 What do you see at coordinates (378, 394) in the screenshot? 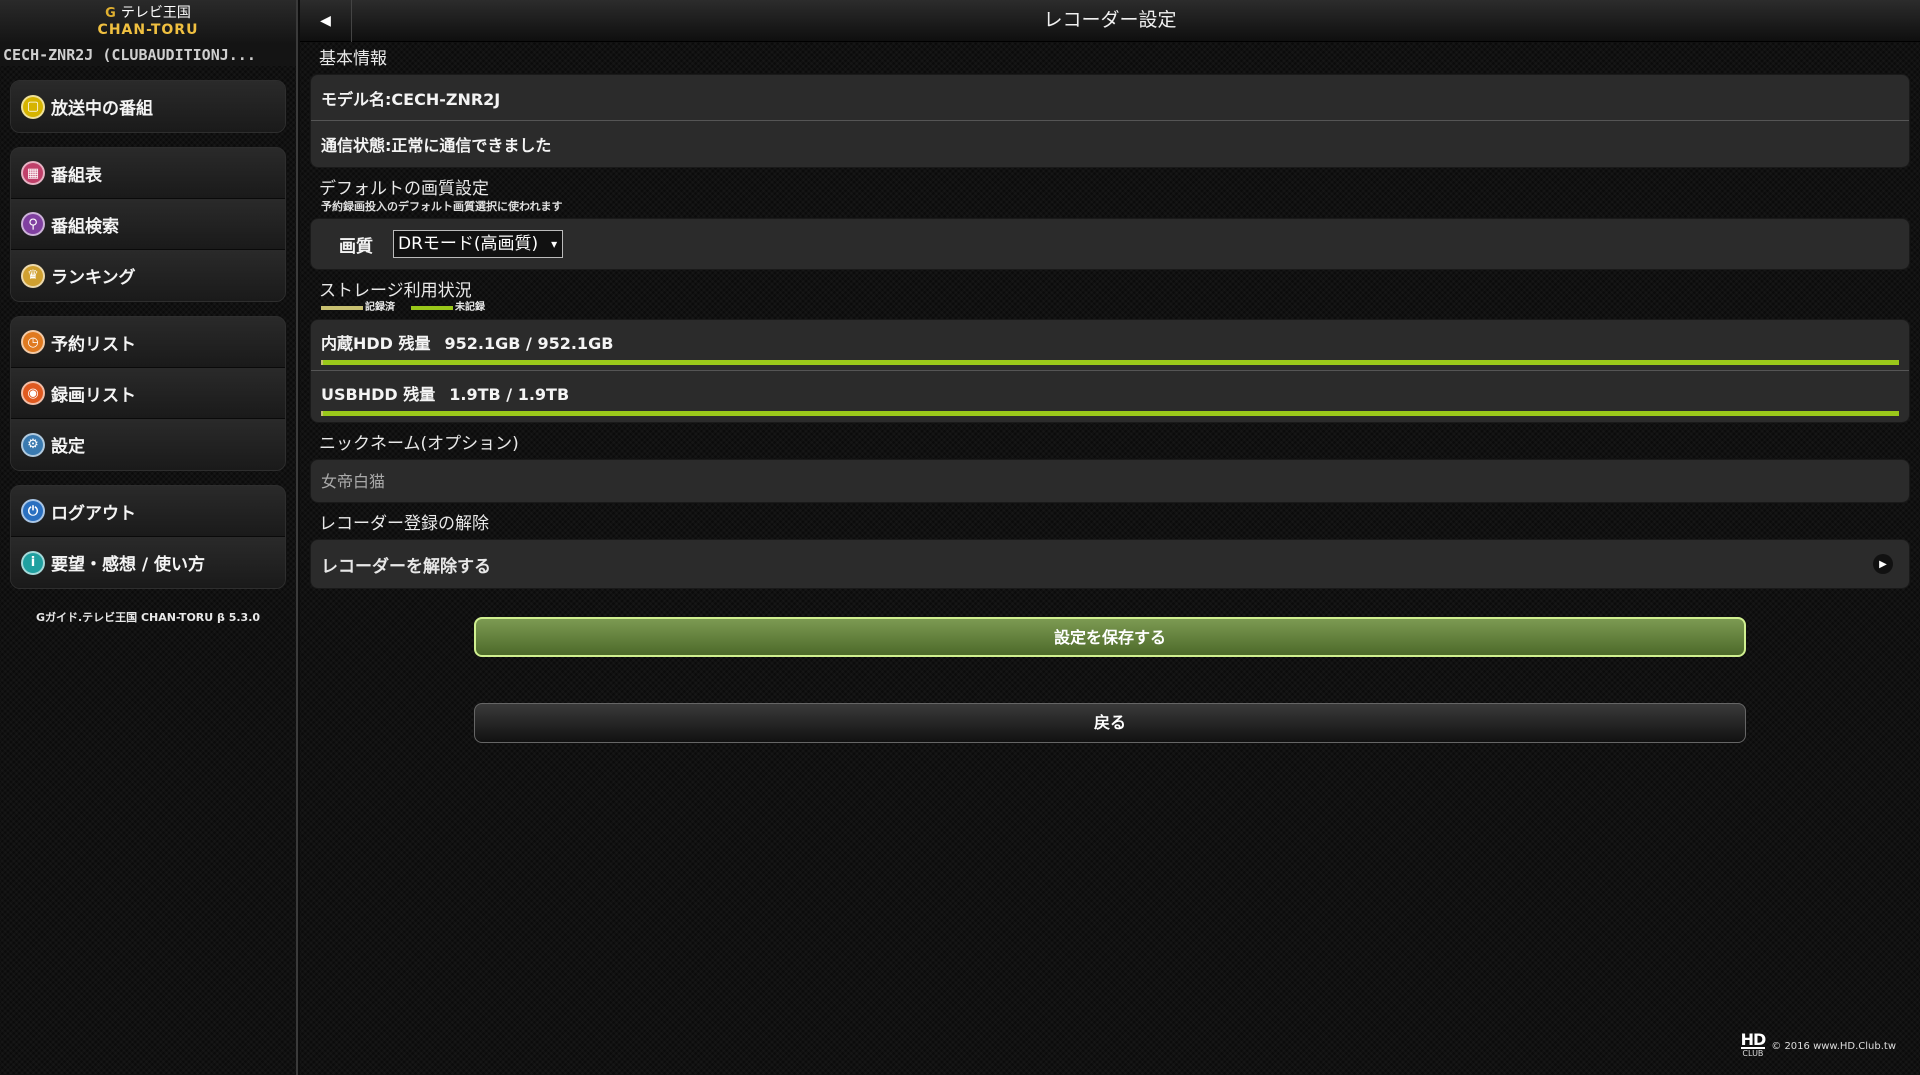
I see `usb-hdd-label: USBHDD 残量` at bounding box center [378, 394].